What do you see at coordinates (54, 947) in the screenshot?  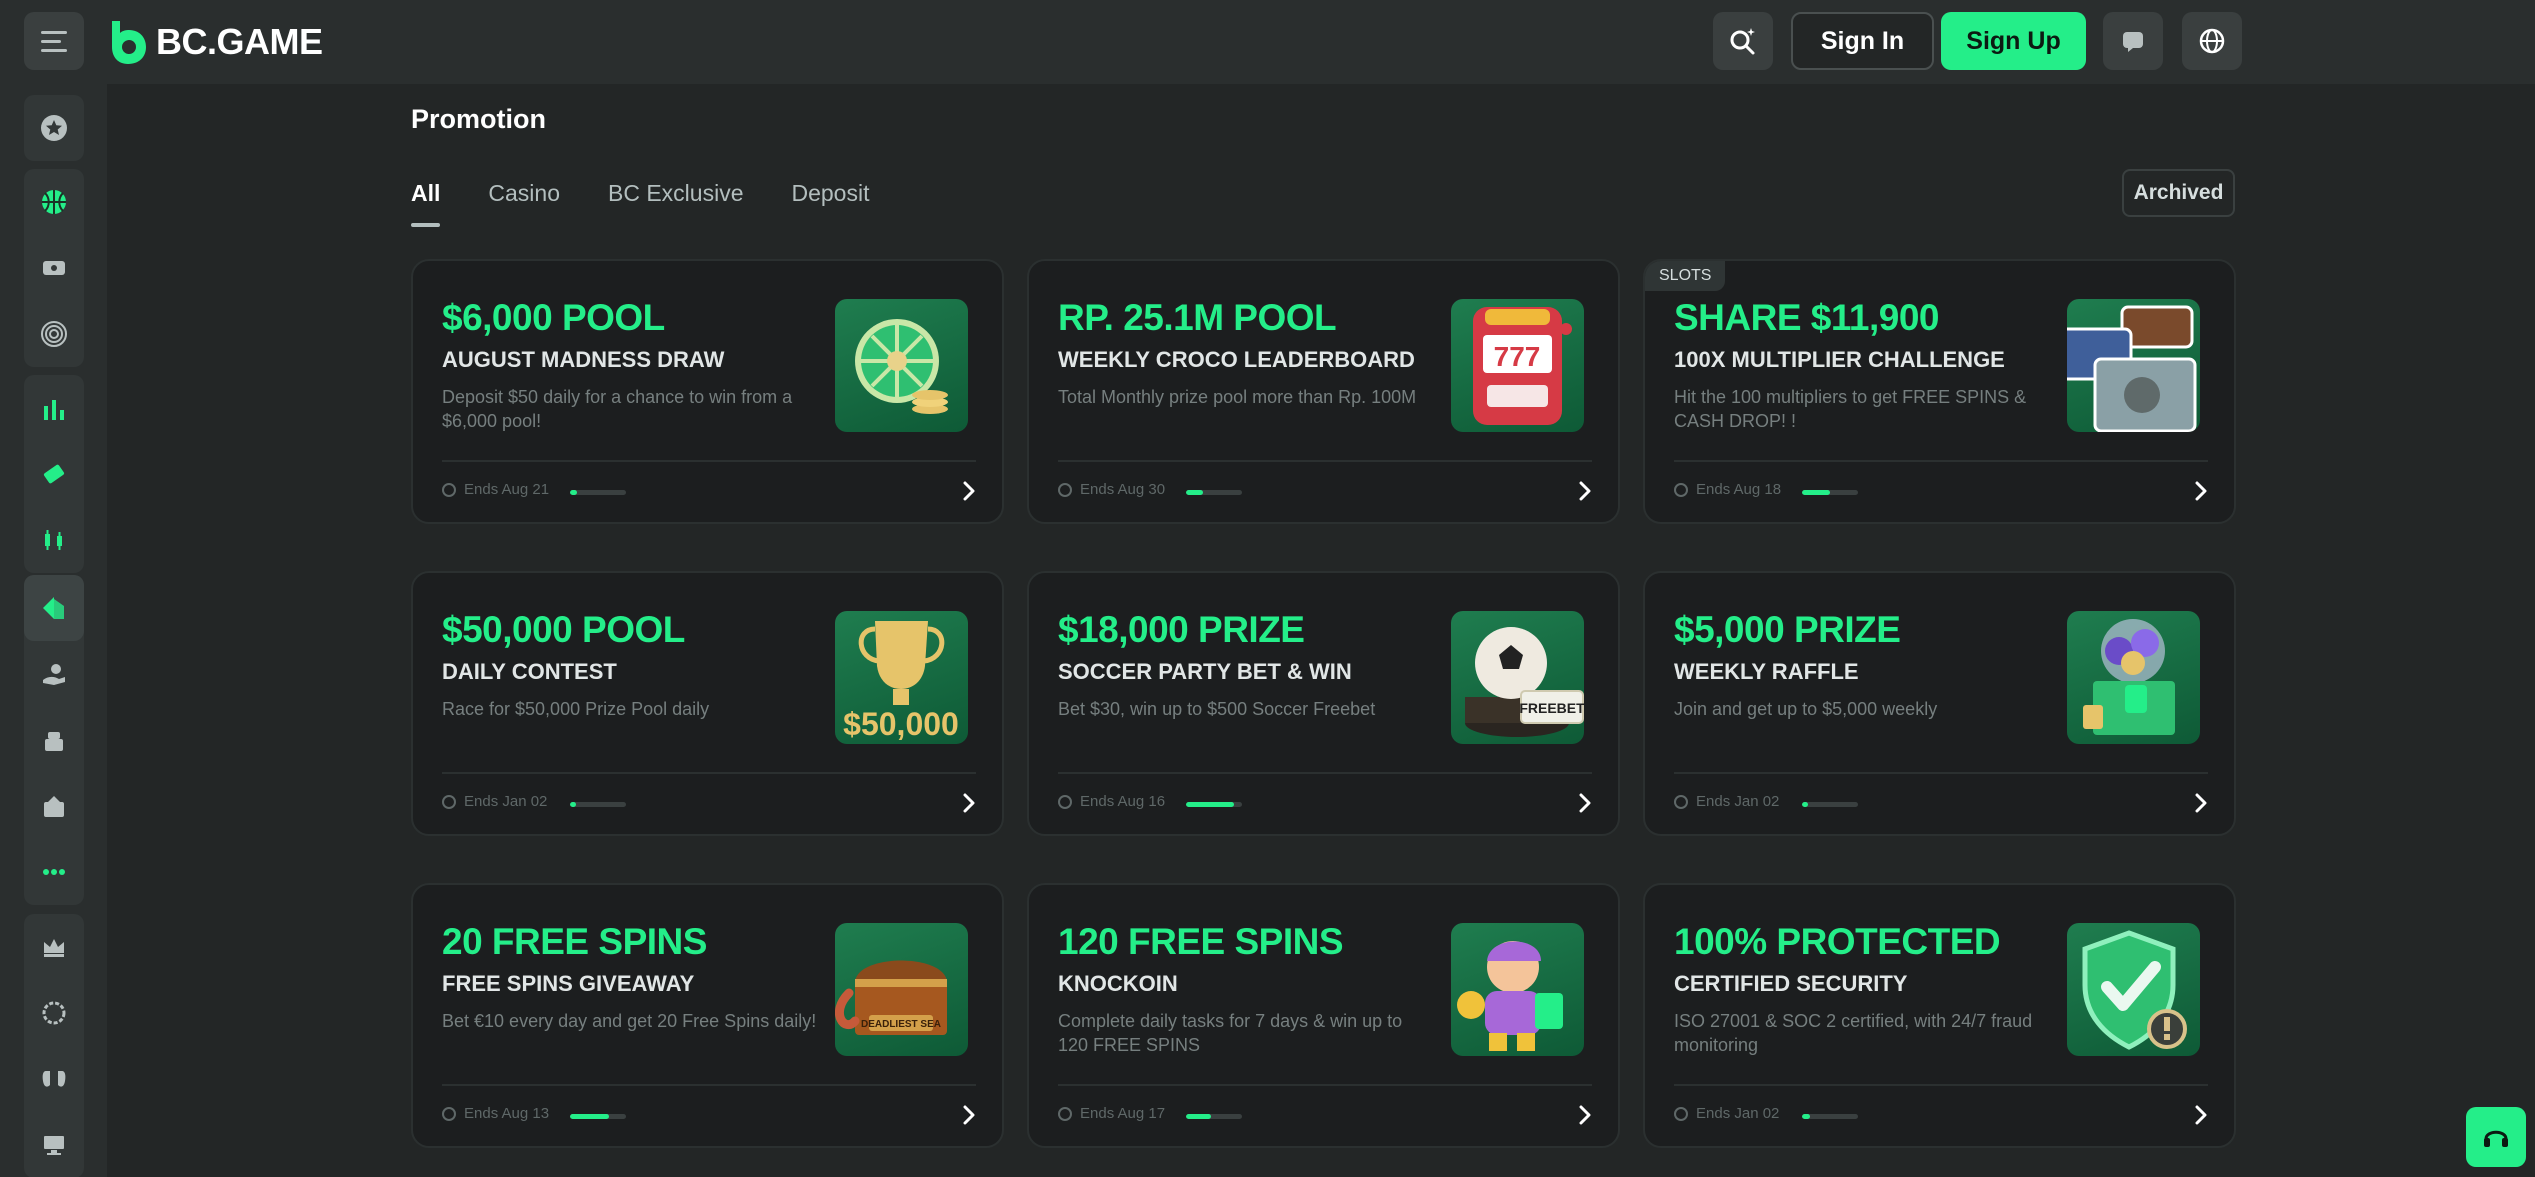 I see `sidebar-item-crown` at bounding box center [54, 947].